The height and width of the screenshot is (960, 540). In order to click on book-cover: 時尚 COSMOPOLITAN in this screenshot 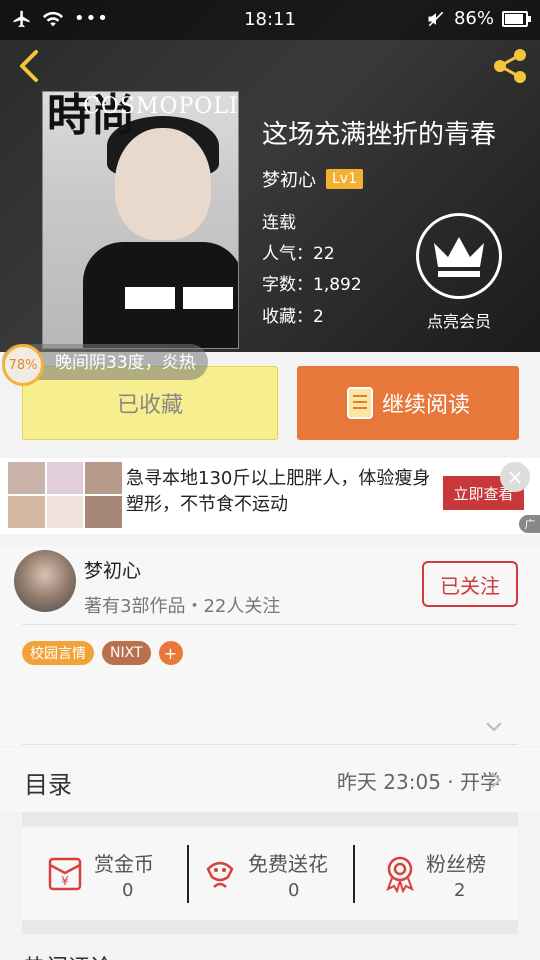, I will do `click(140, 220)`.